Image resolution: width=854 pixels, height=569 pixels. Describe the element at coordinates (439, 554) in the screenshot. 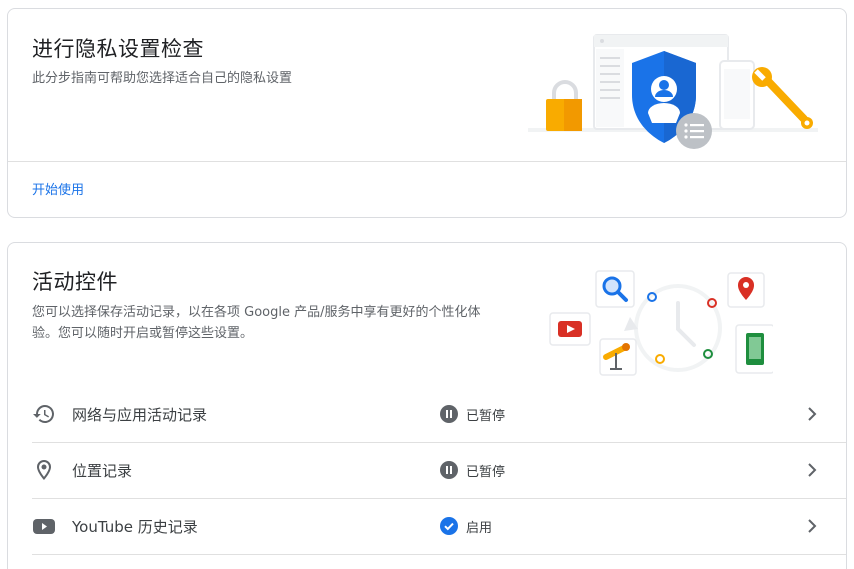

I see `row-divider` at that location.